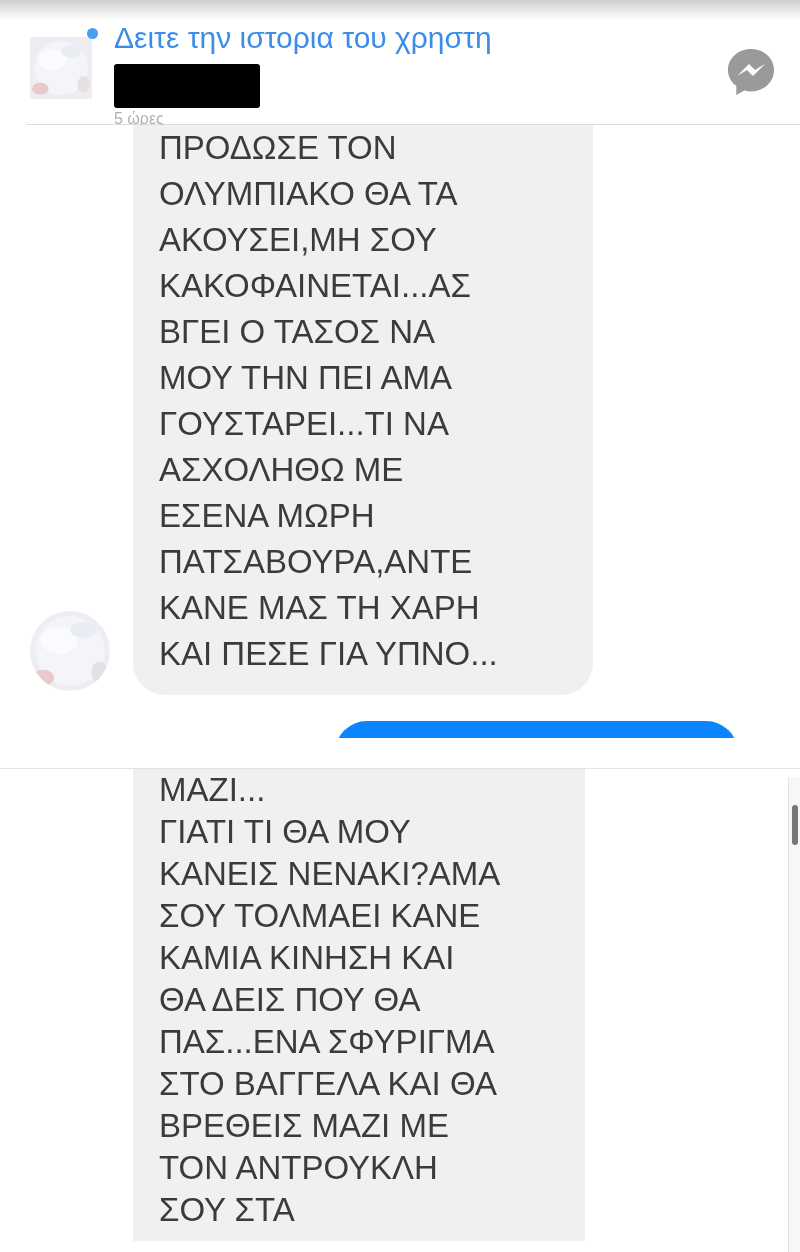  Describe the element at coordinates (420, 38) in the screenshot. I see `story-link: Δειτε την ιστορια του χρηστη` at that location.